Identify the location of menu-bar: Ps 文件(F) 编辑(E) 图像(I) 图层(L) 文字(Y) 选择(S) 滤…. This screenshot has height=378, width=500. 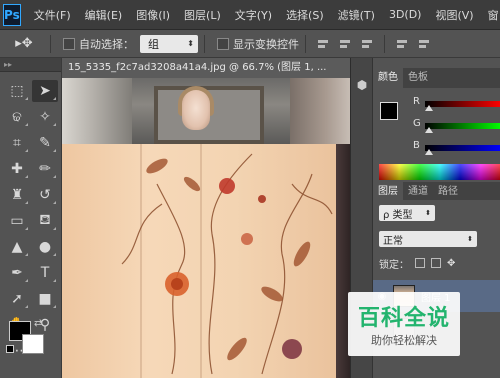
(250, 15).